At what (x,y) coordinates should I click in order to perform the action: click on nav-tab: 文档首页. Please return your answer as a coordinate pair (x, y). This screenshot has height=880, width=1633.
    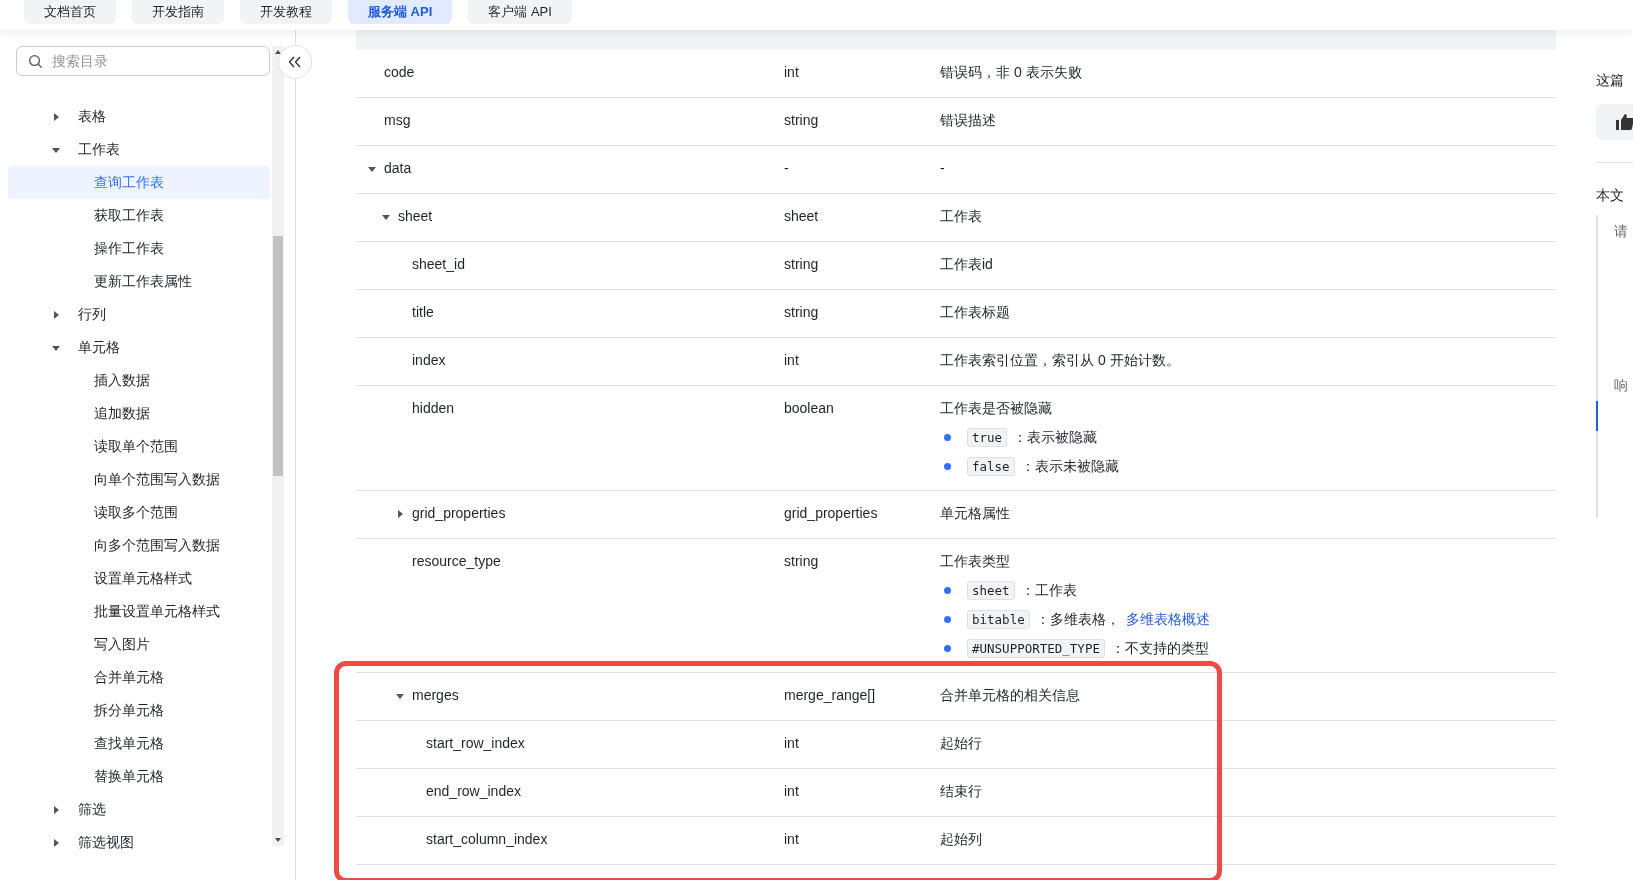
    Looking at the image, I should click on (70, 12).